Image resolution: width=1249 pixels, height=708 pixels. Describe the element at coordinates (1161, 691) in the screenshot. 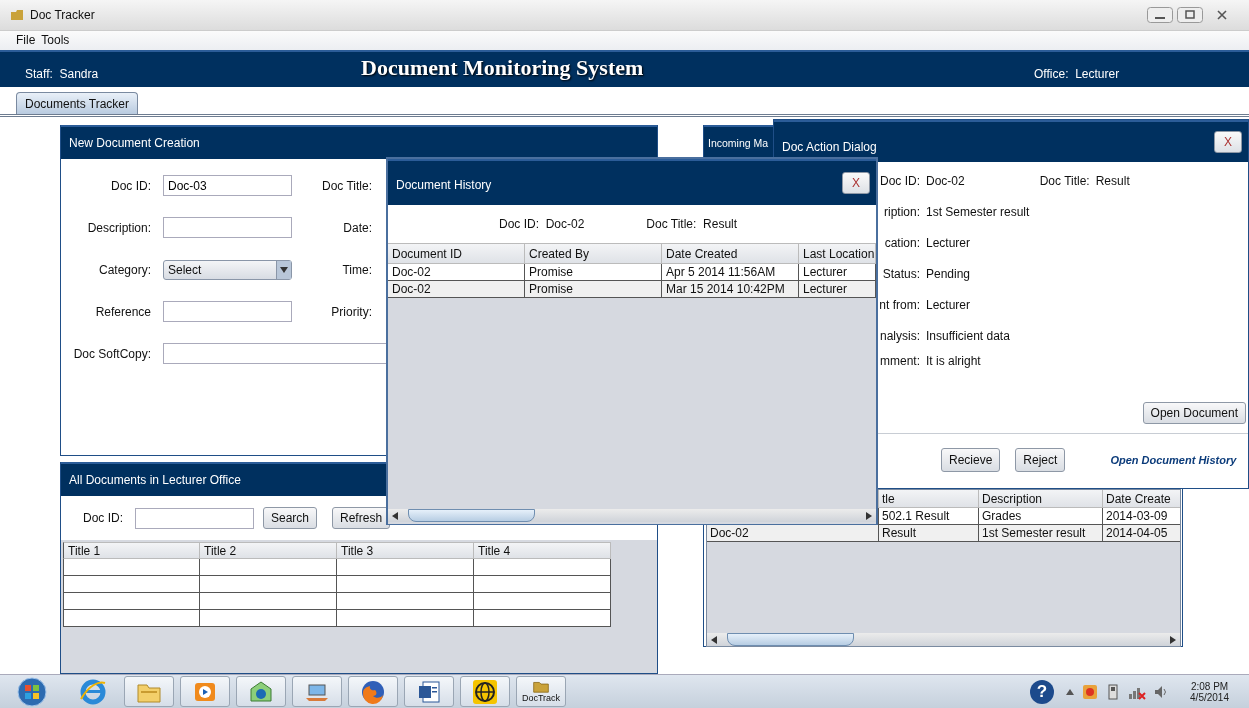

I see `volume-icon` at that location.